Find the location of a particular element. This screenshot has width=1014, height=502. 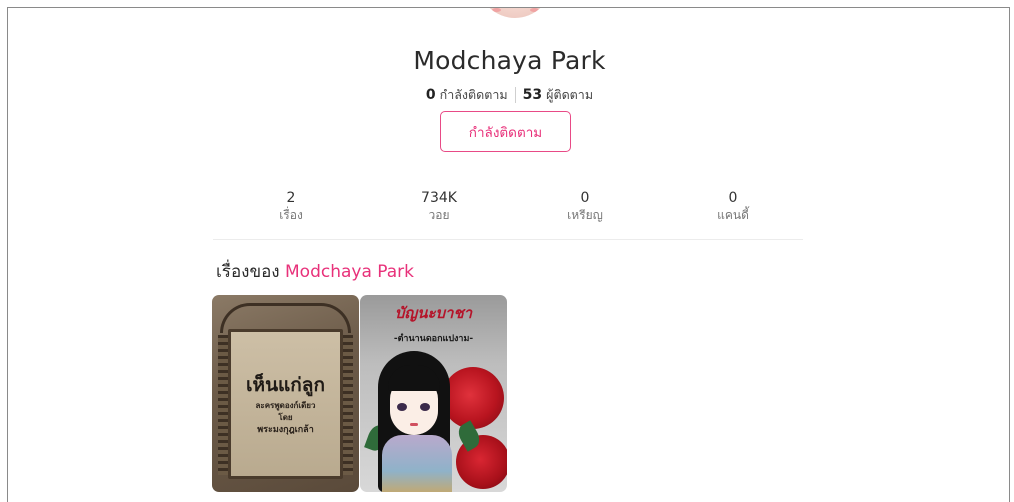

cover-subtitle: -ตำนานดอกแปงาม- is located at coordinates (433, 339).